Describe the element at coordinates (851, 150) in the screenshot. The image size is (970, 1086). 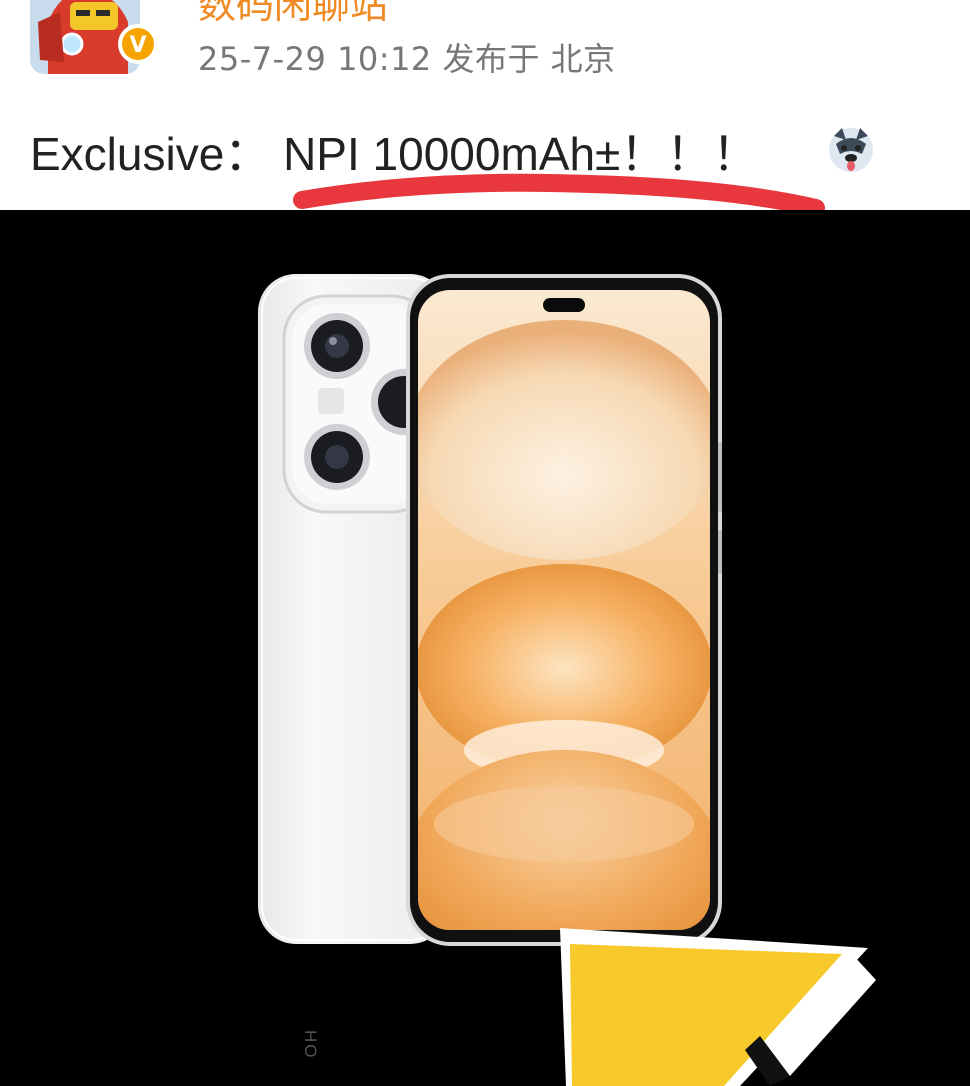
I see `husky-emoji-icon` at that location.